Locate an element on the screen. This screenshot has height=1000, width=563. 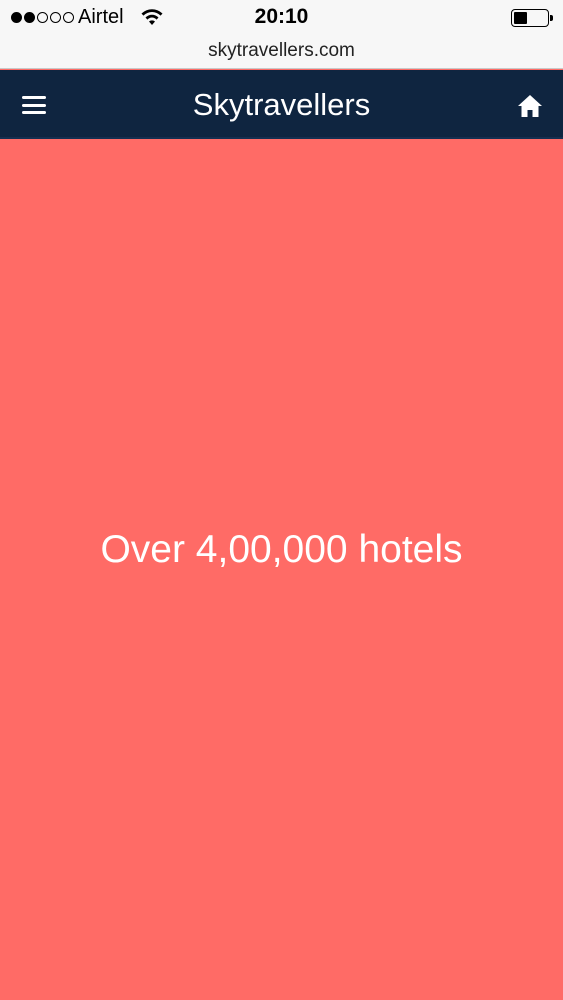
address-bar: skytravellers.com is located at coordinates (281, 51).